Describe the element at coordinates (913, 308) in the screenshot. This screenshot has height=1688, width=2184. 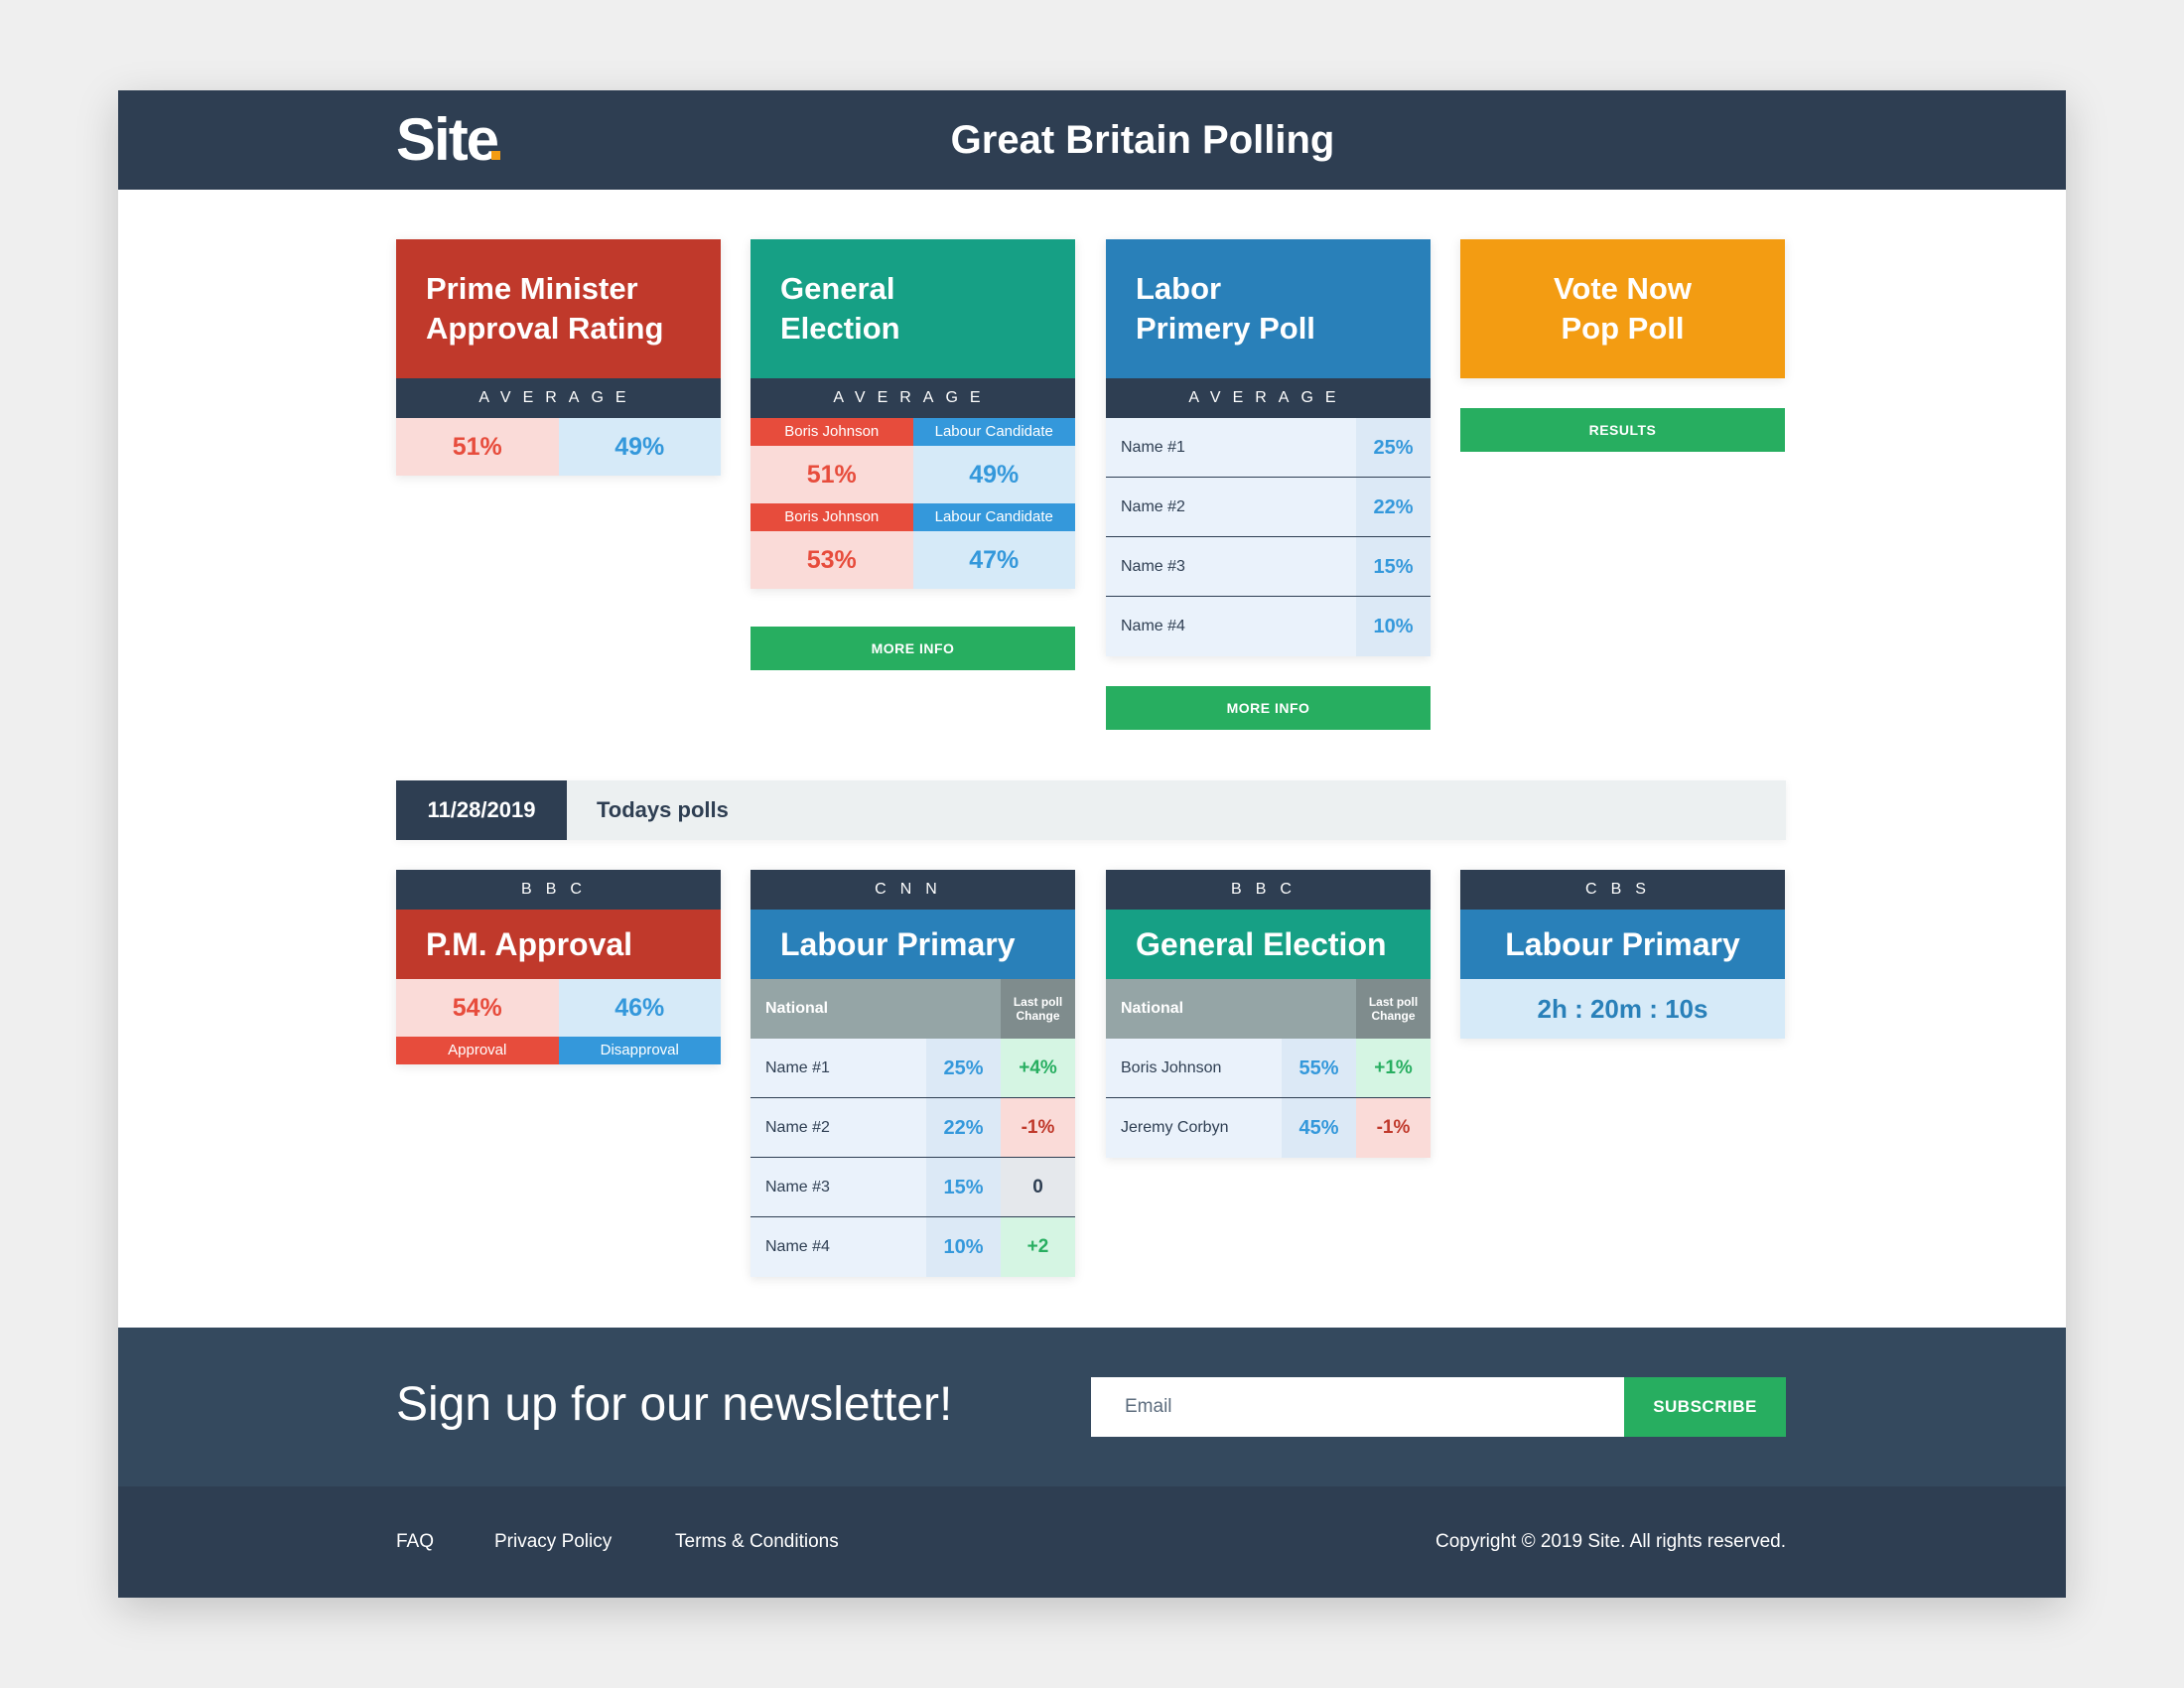
I see `general-election-card-title: General Election` at that location.